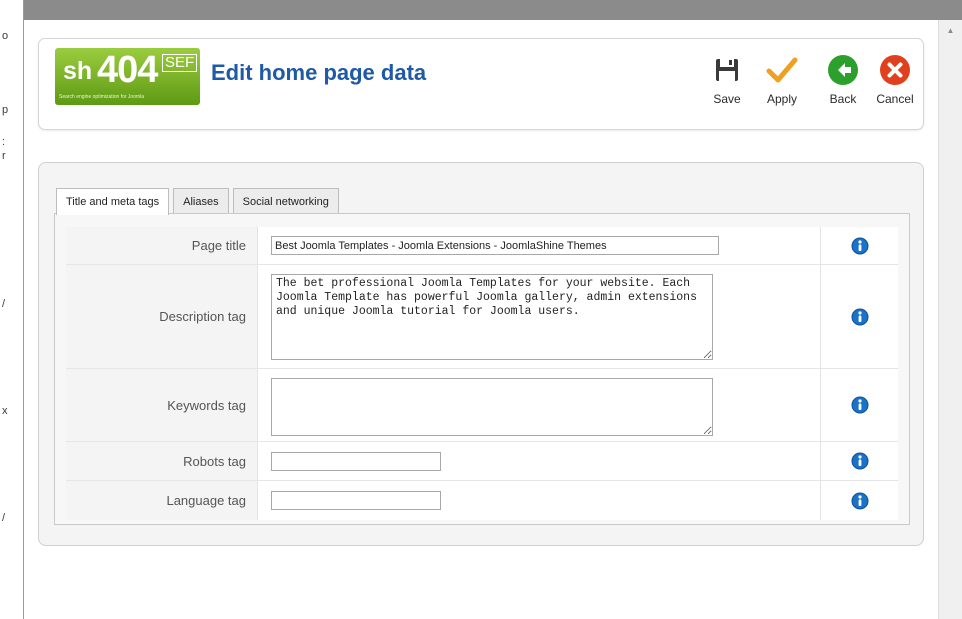 The width and height of the screenshot is (962, 619). Describe the element at coordinates (127, 70) in the screenshot. I see `logo-number: 404` at that location.